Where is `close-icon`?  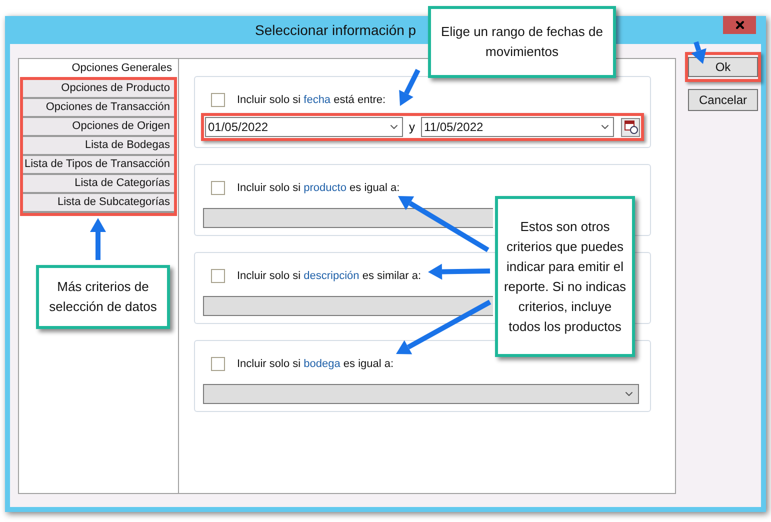 close-icon is located at coordinates (740, 25).